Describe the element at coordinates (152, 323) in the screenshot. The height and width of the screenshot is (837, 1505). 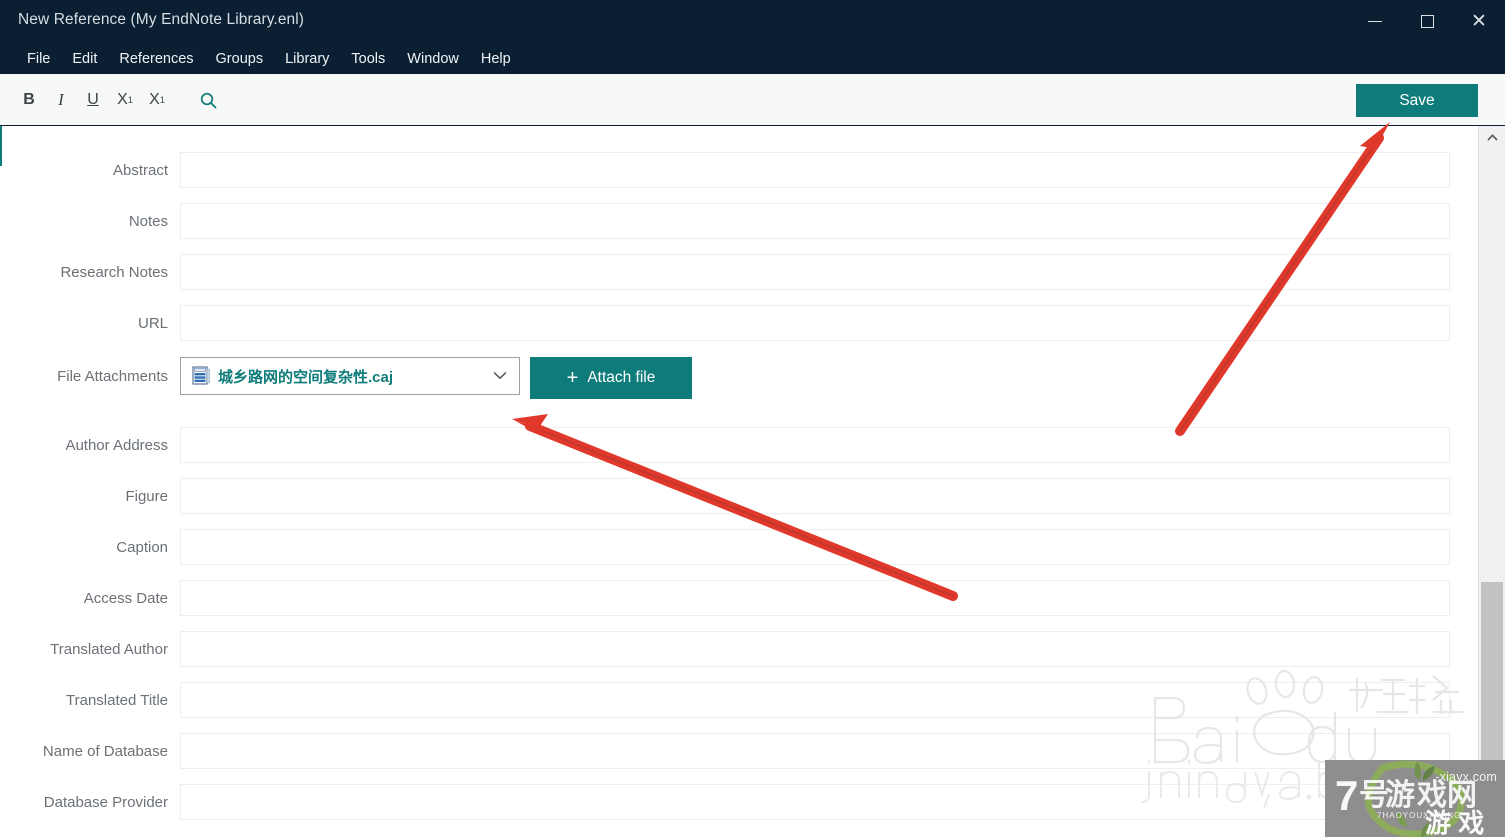
I see `field-label-url: URL` at that location.